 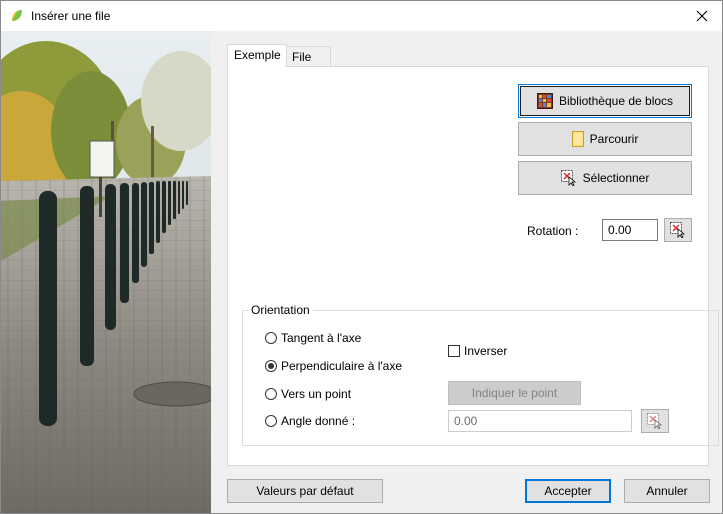 What do you see at coordinates (544, 101) in the screenshot?
I see `block-library-icon` at bounding box center [544, 101].